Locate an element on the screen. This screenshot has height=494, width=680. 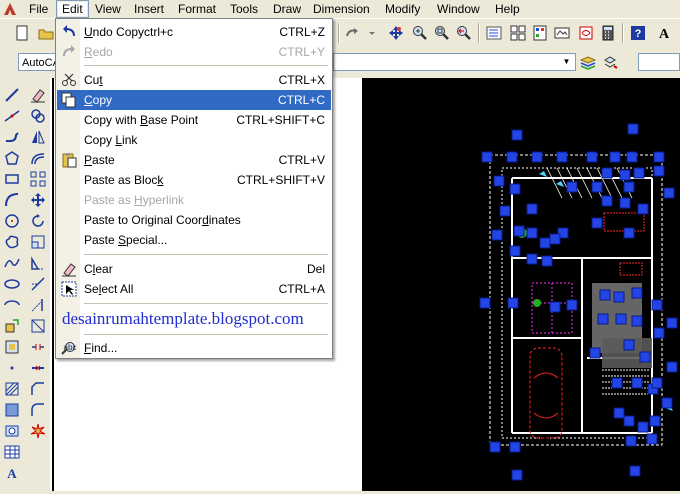
circle-icon is located at coordinates (12, 220).